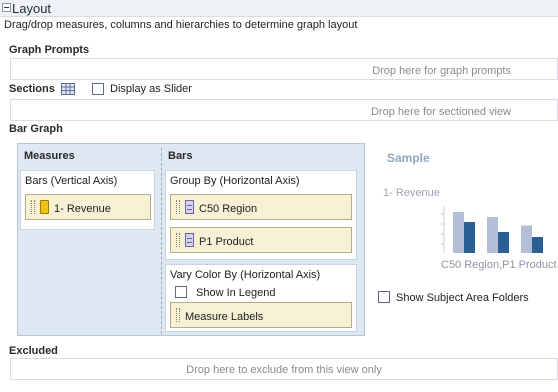  Describe the element at coordinates (226, 242) in the screenshot. I see `p1-product-label: P1 Product` at that location.